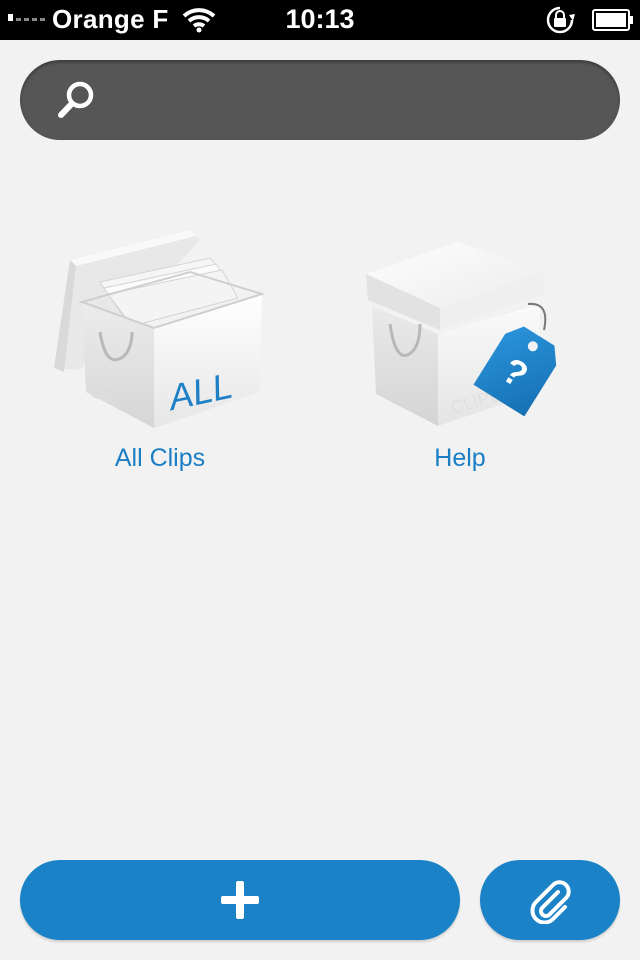 The image size is (640, 960). Describe the element at coordinates (110, 19) in the screenshot. I see `carrier-name: Orange F` at that location.